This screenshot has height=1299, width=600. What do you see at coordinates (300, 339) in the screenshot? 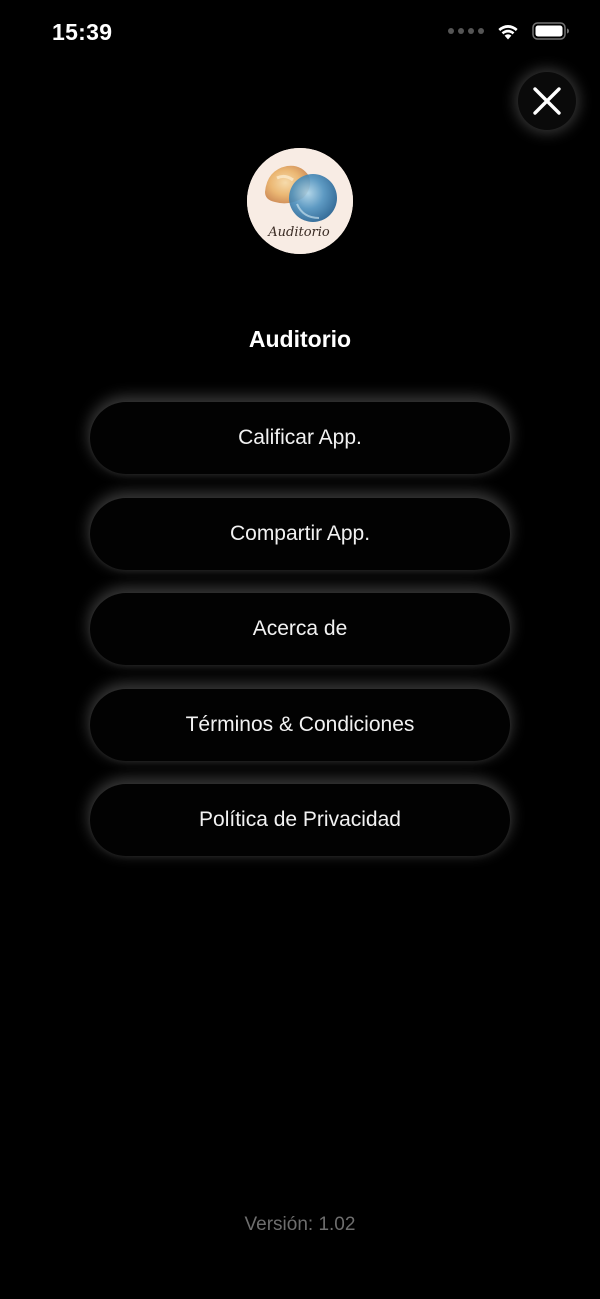
I see `app-title: Auditorio` at bounding box center [300, 339].